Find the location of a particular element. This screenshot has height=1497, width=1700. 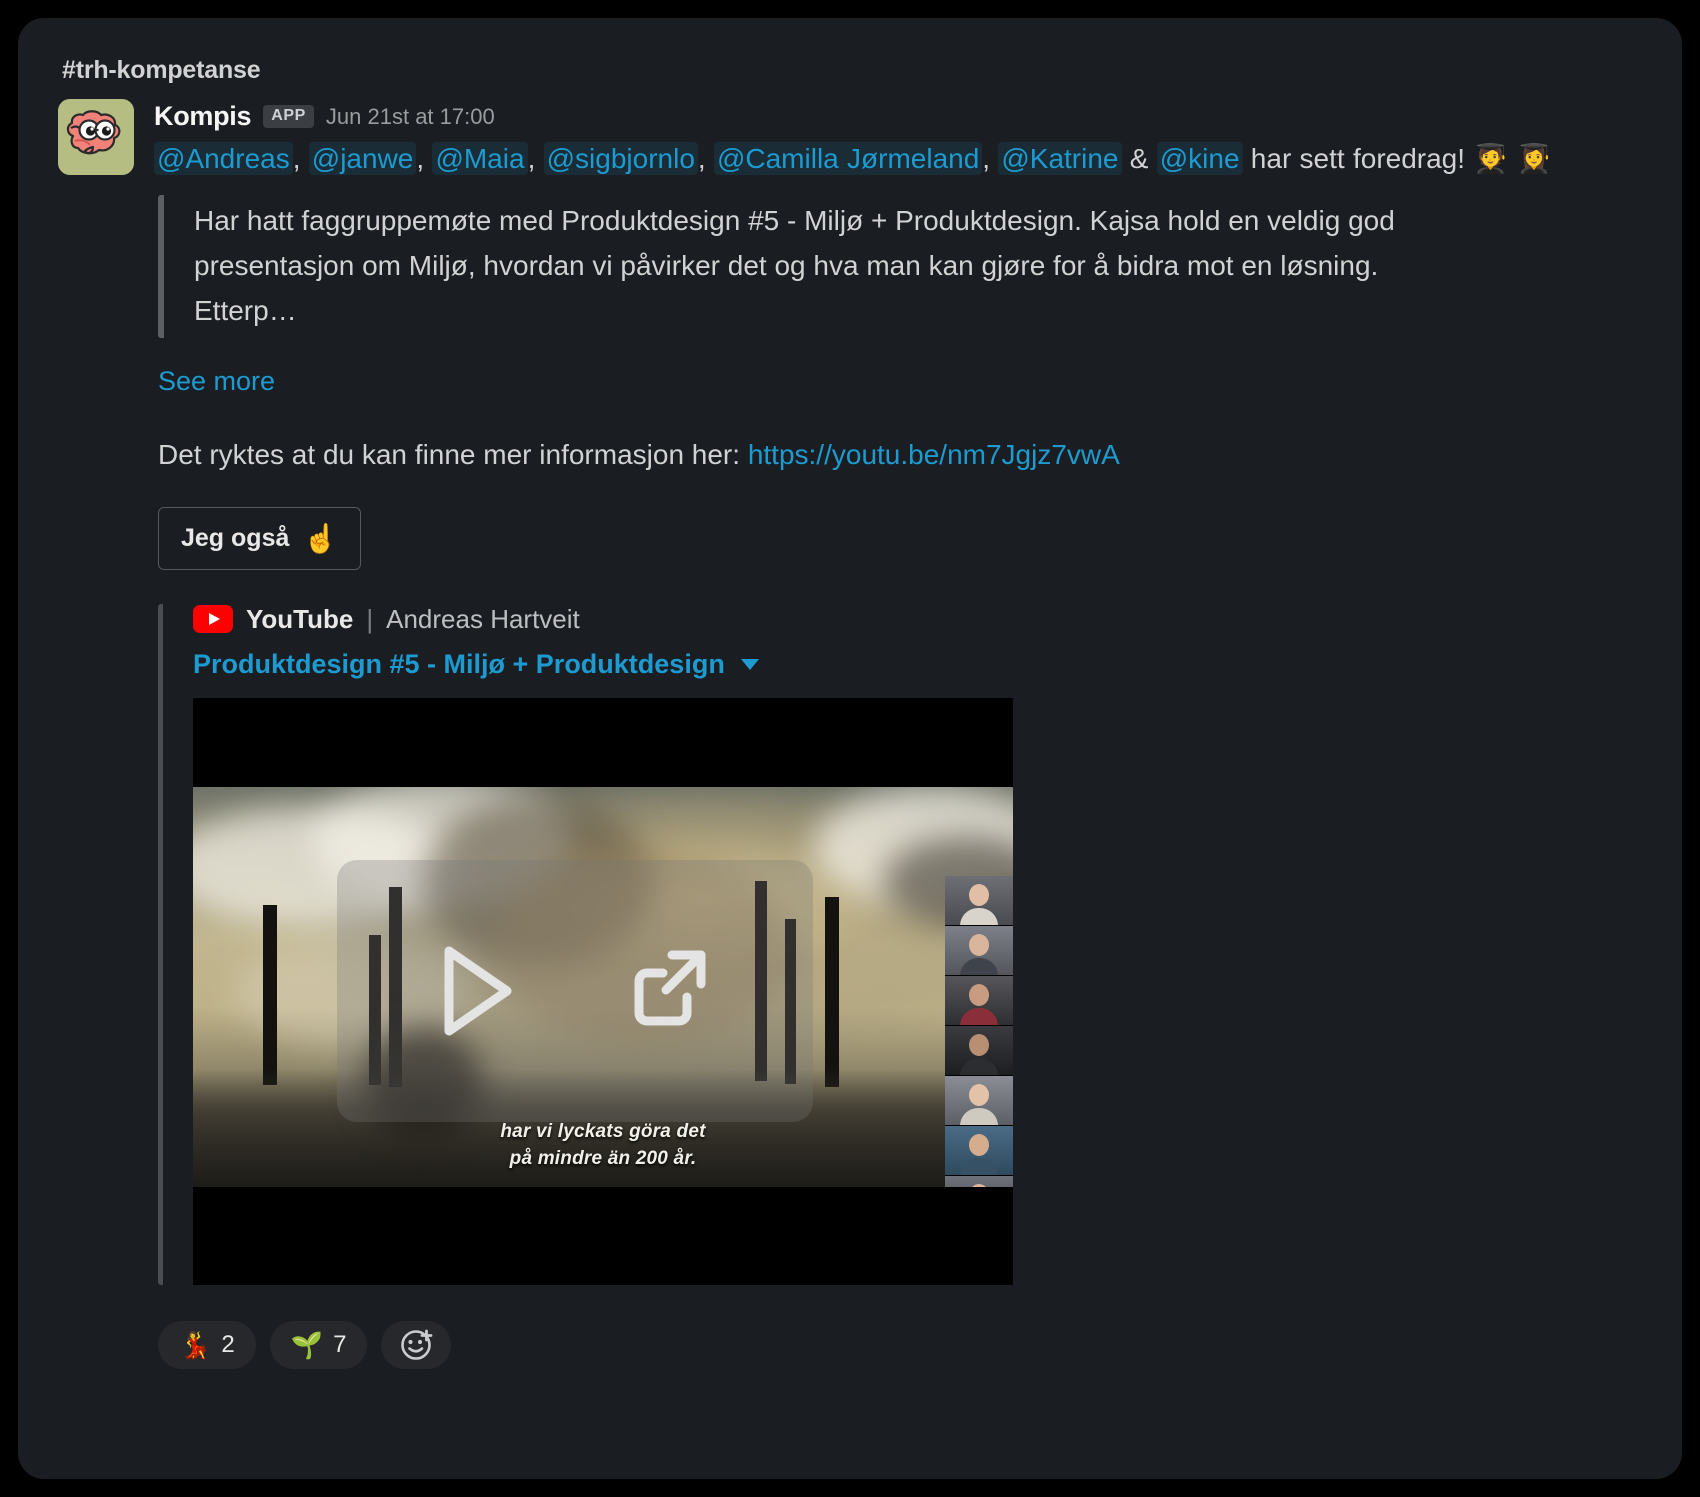

reactions-bar: 💃 2 🌱 7 is located at coordinates (900, 1344).